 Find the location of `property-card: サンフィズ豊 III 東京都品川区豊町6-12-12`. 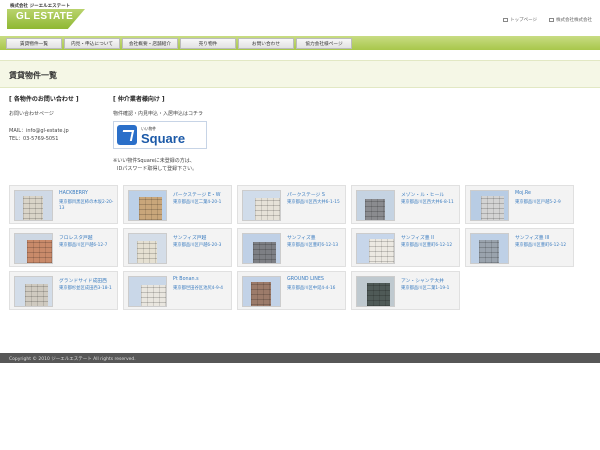

property-card: サンフィズ豊 III 東京都品川区豊町6-12-12 is located at coordinates (519, 247).